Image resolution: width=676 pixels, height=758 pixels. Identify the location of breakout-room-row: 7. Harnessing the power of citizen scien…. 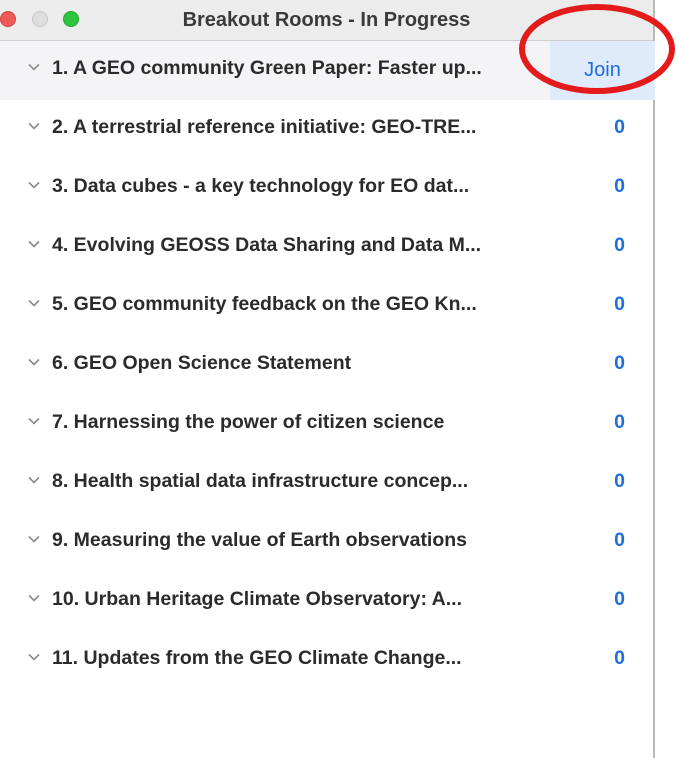
(326, 424).